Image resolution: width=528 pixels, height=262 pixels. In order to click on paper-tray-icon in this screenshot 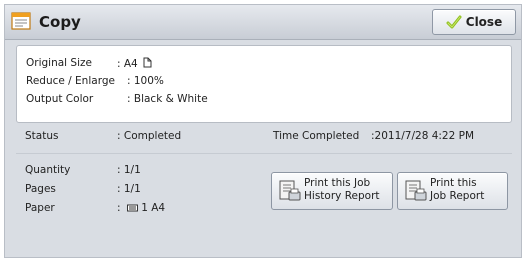, I will do `click(132, 208)`.